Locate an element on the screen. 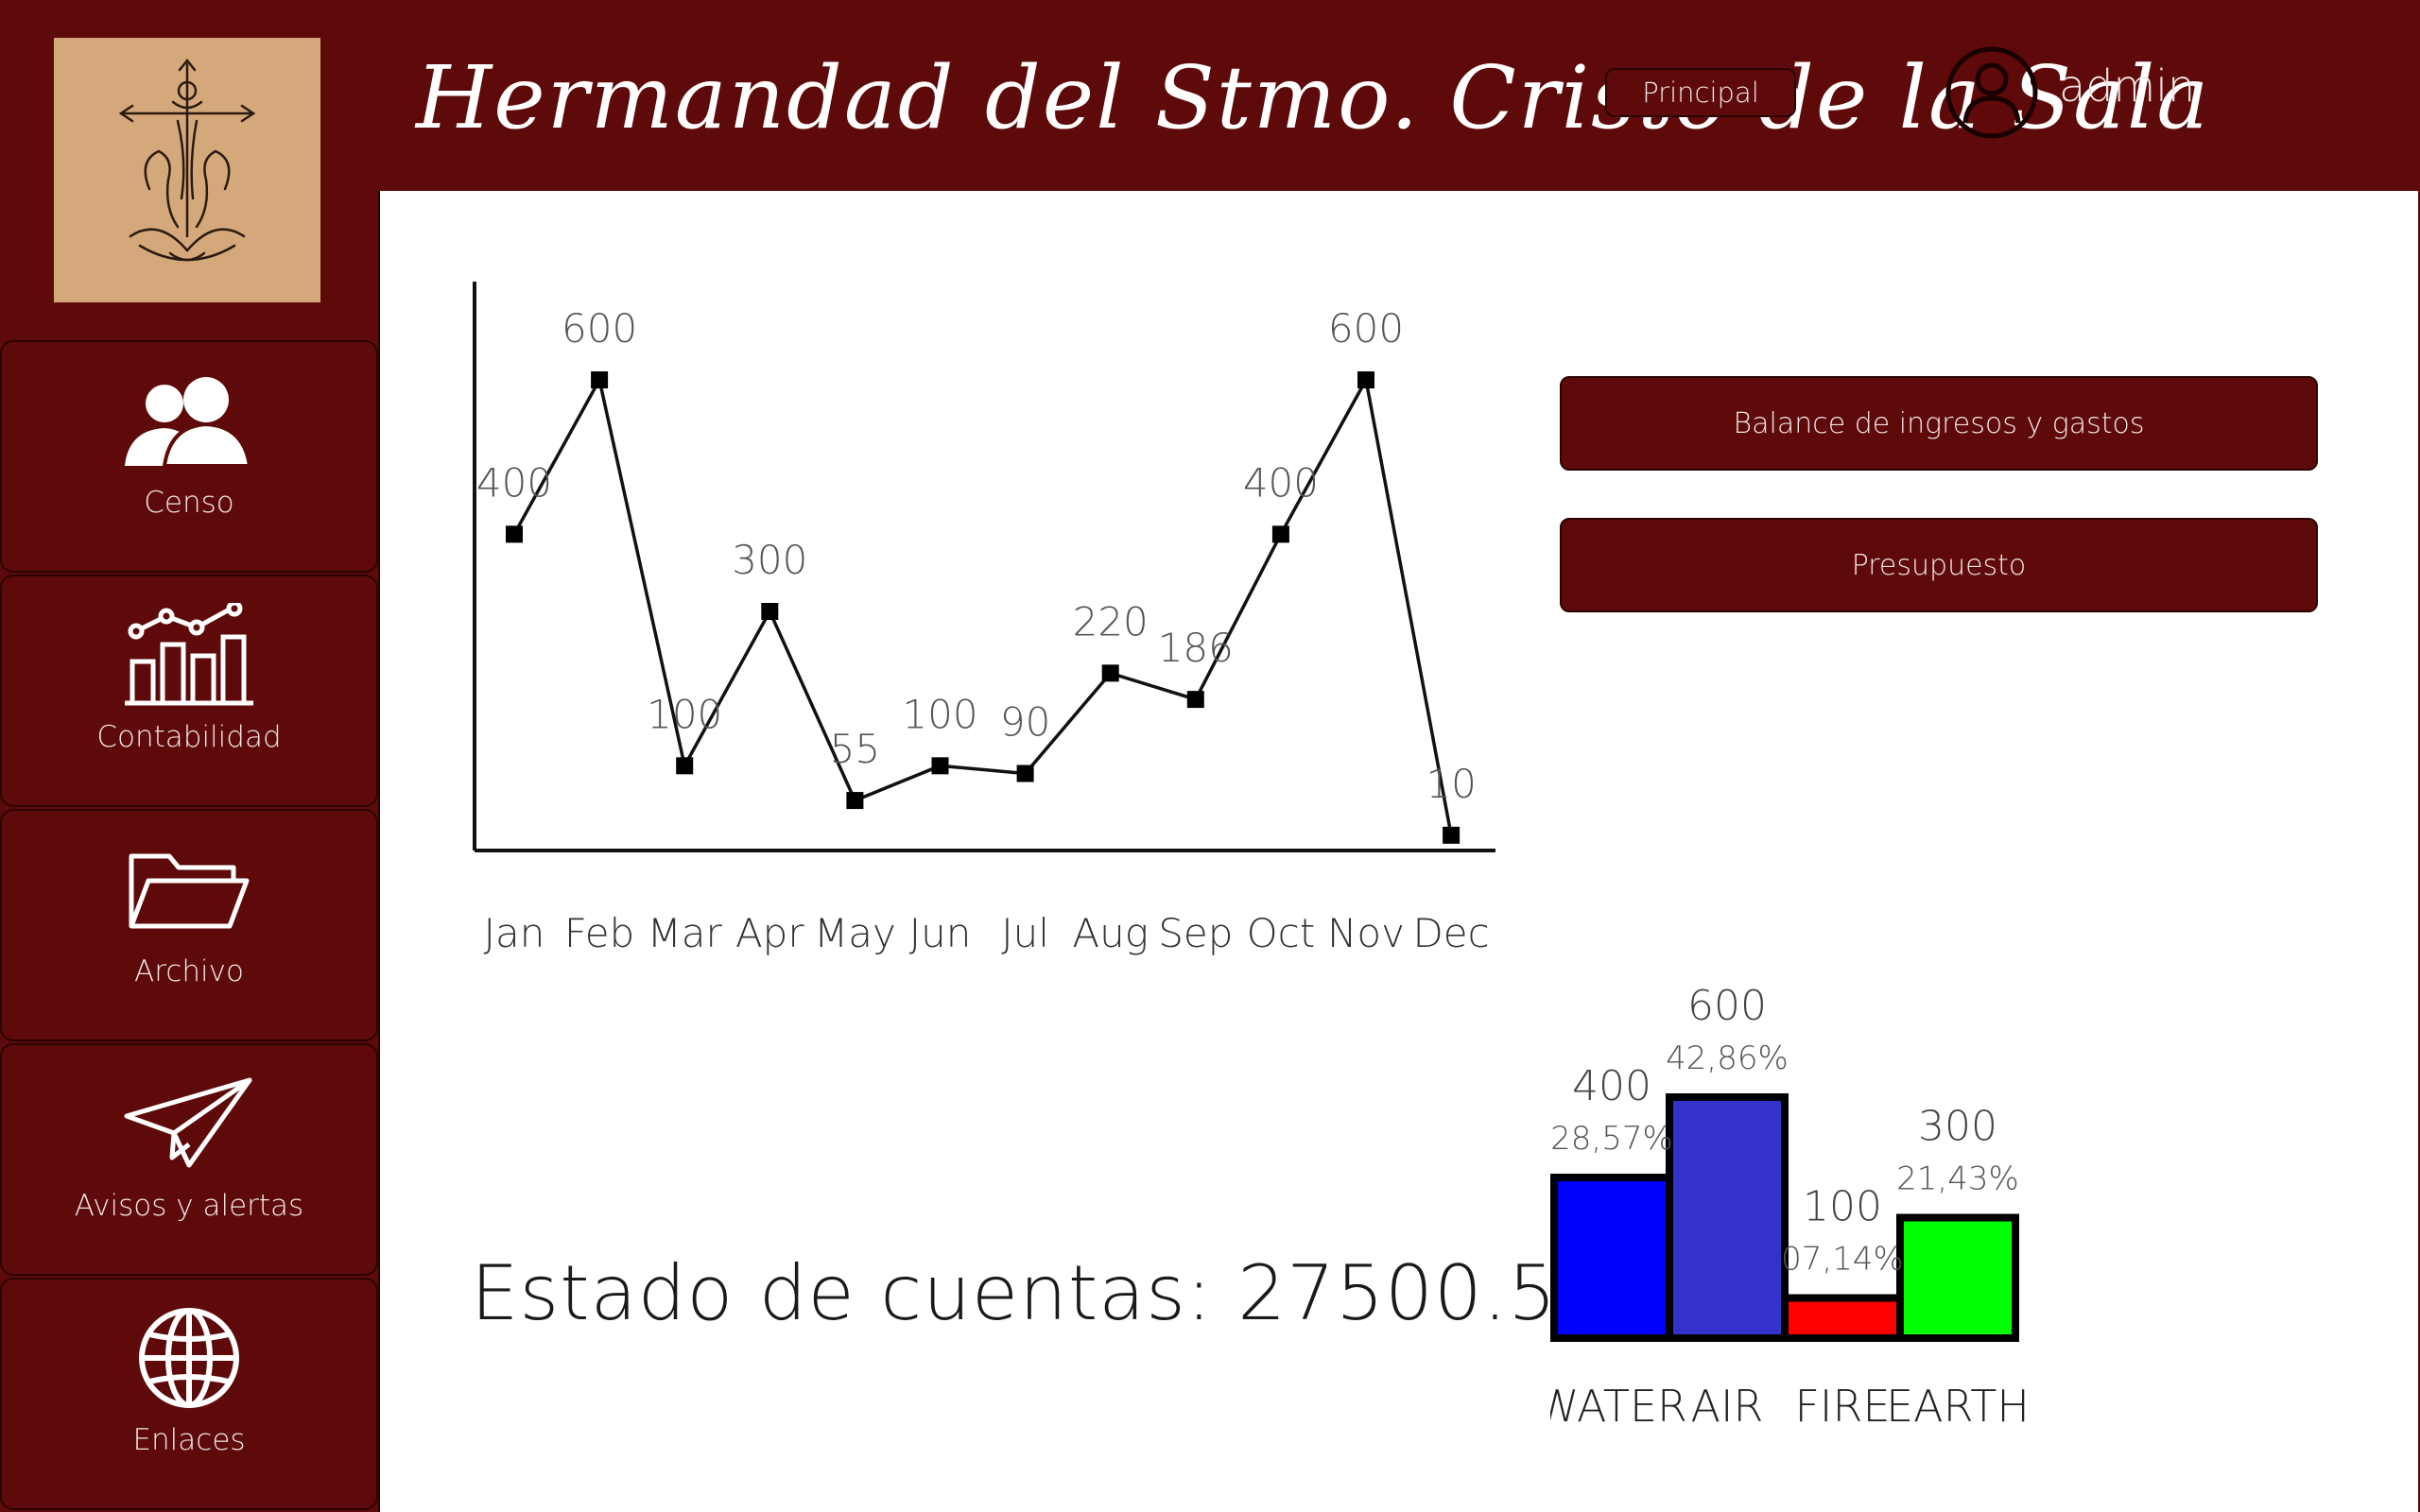 The height and width of the screenshot is (1512, 2420). bar-value-label: 100 is located at coordinates (1843, 1207).